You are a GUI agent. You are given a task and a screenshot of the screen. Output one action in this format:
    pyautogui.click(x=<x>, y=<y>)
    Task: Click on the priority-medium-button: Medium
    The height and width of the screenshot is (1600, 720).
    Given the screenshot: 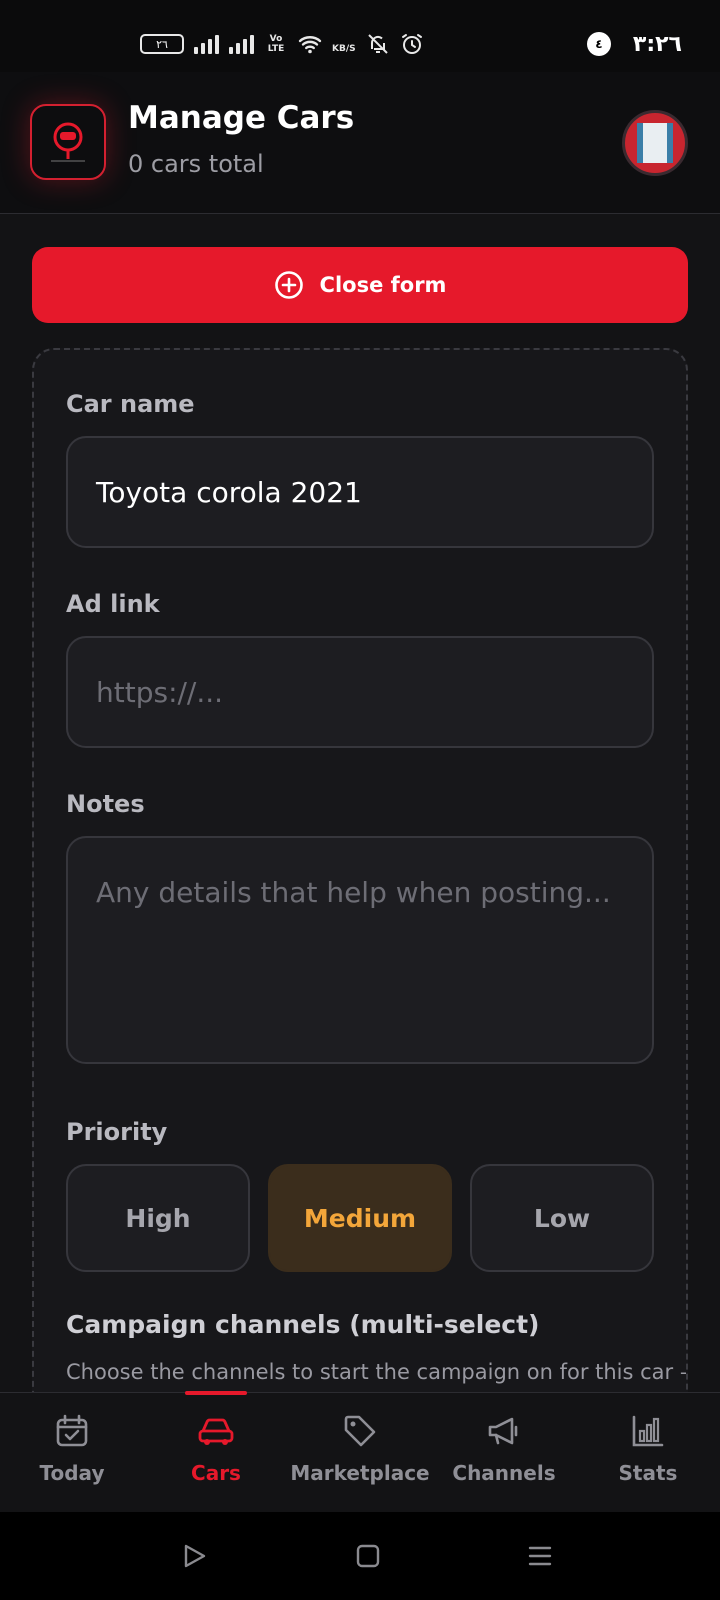 What is the action you would take?
    pyautogui.click(x=360, y=1218)
    